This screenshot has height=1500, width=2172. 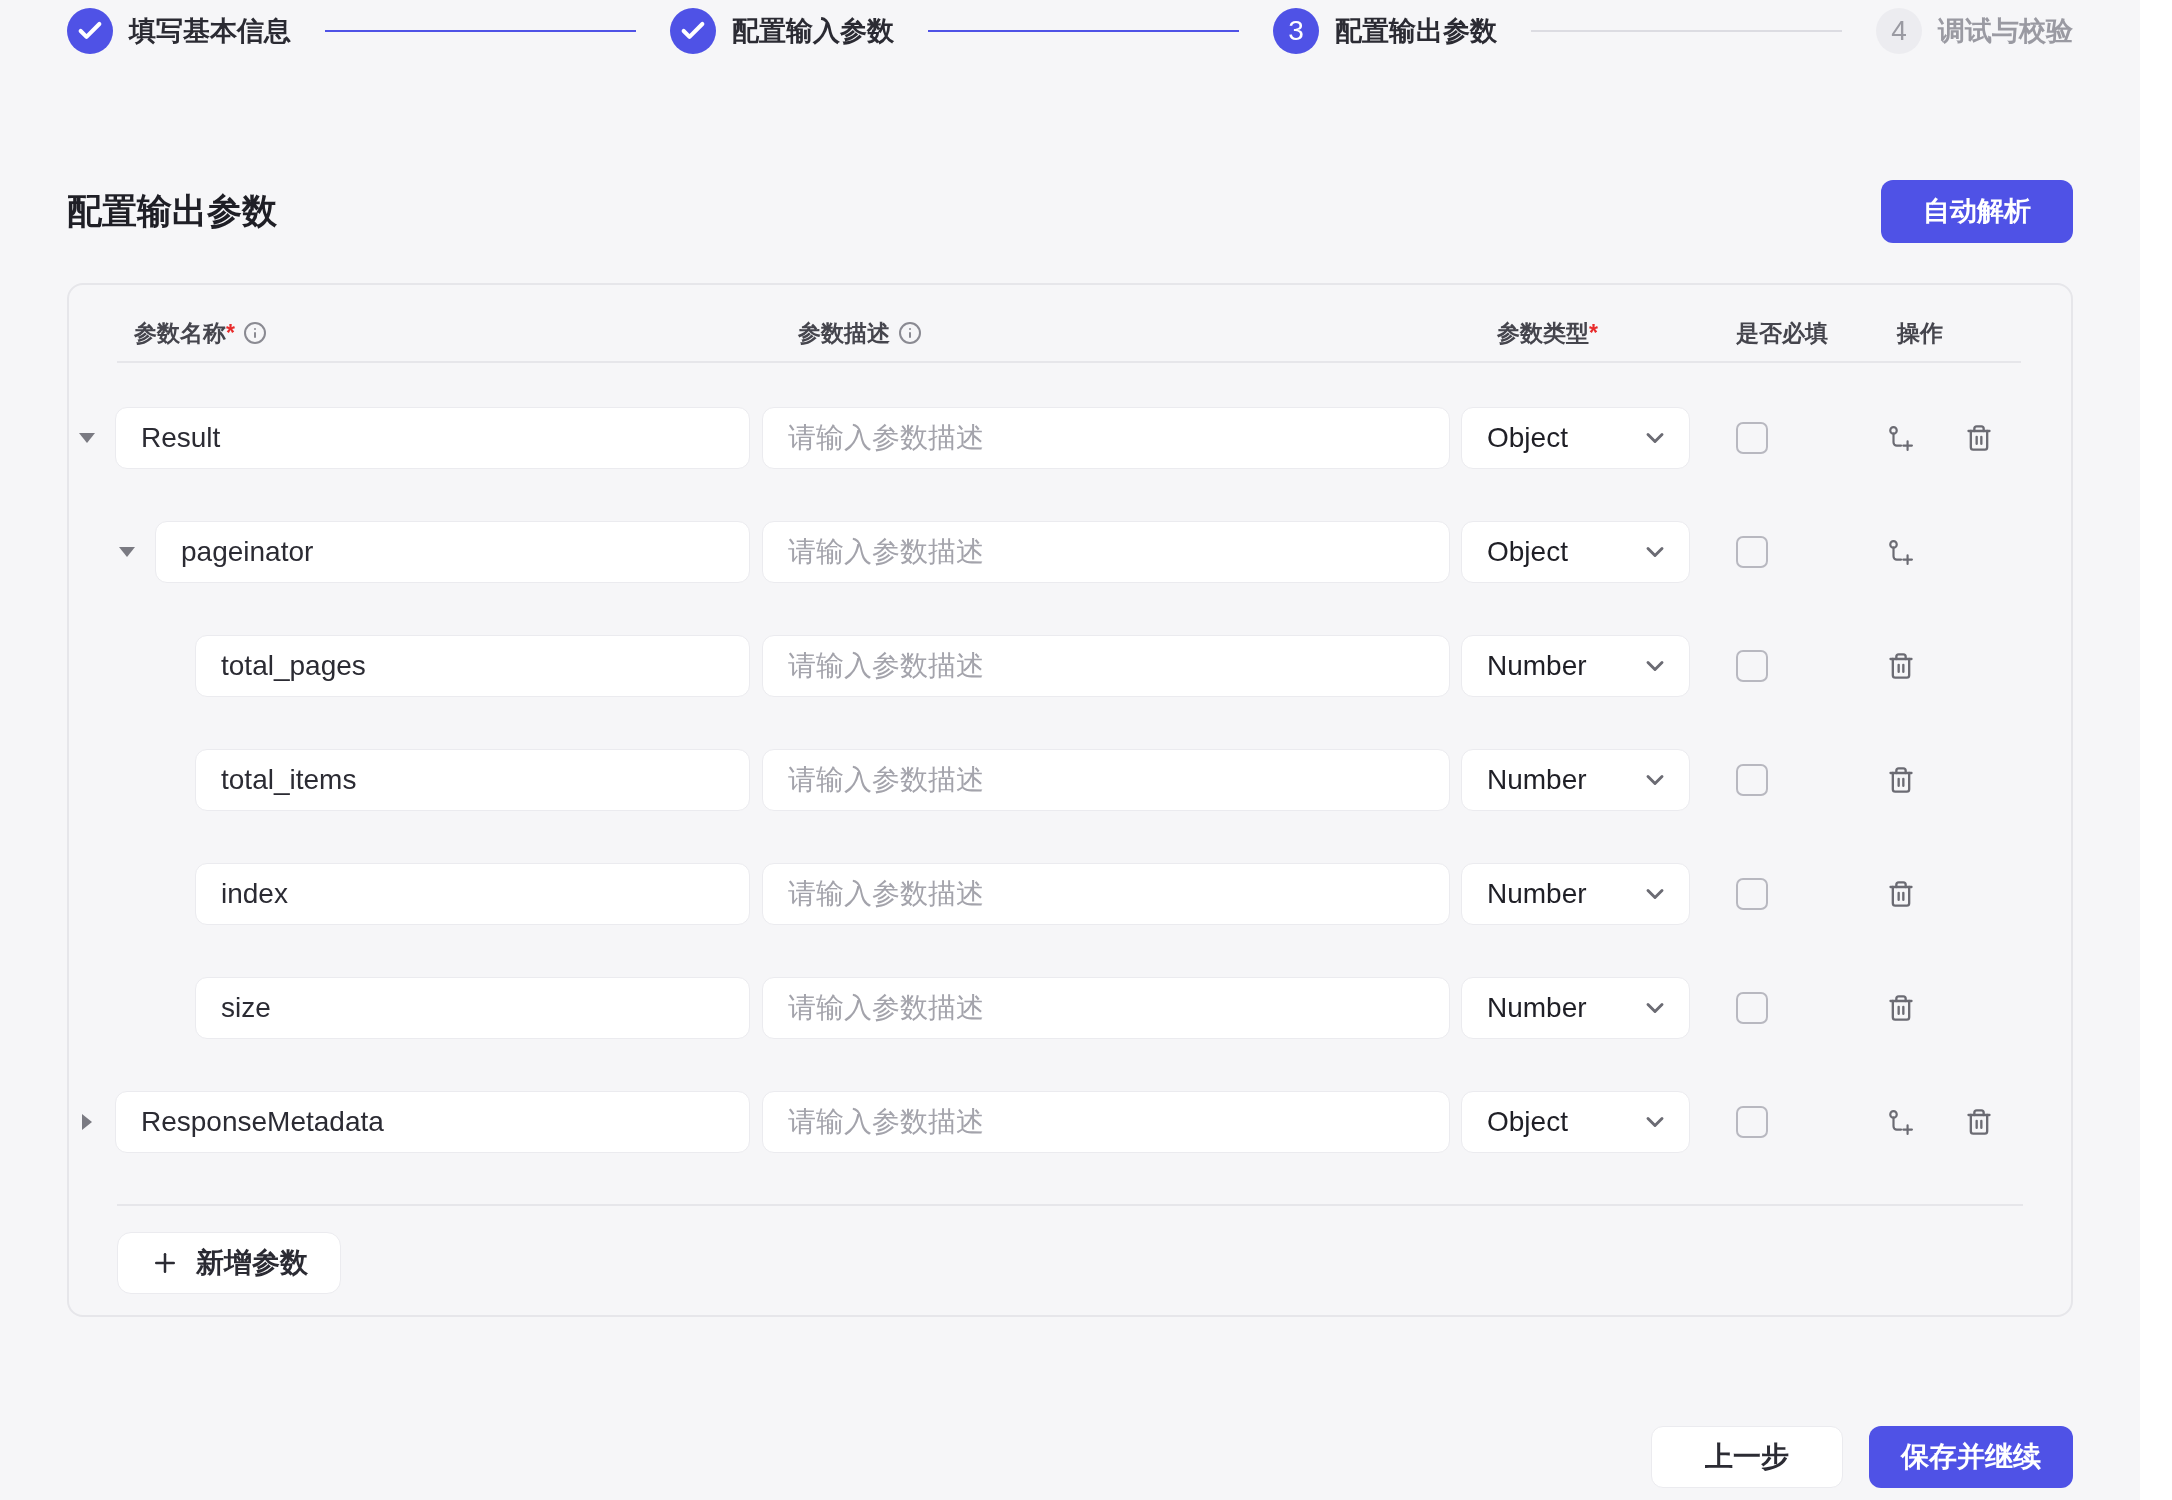 What do you see at coordinates (1977, 211) in the screenshot?
I see `auto-parse-button: 自动解析` at bounding box center [1977, 211].